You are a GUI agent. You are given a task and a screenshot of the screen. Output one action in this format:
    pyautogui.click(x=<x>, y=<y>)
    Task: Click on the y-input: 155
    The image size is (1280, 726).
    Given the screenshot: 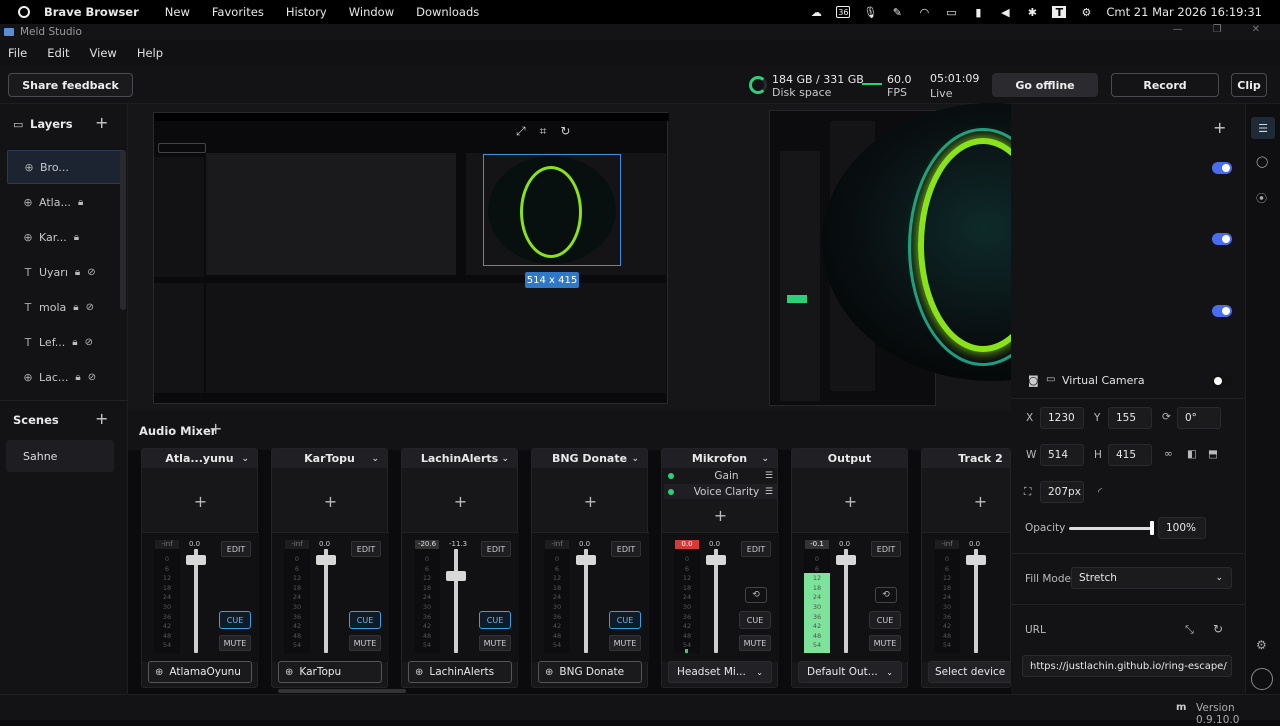 What is the action you would take?
    pyautogui.click(x=1130, y=418)
    